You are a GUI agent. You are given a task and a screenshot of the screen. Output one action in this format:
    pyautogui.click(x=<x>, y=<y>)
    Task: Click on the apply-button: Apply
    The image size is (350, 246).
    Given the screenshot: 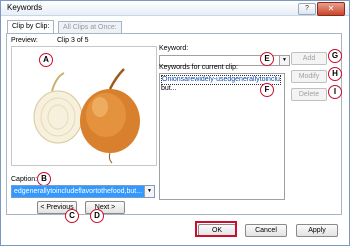 What is the action you would take?
    pyautogui.click(x=317, y=230)
    